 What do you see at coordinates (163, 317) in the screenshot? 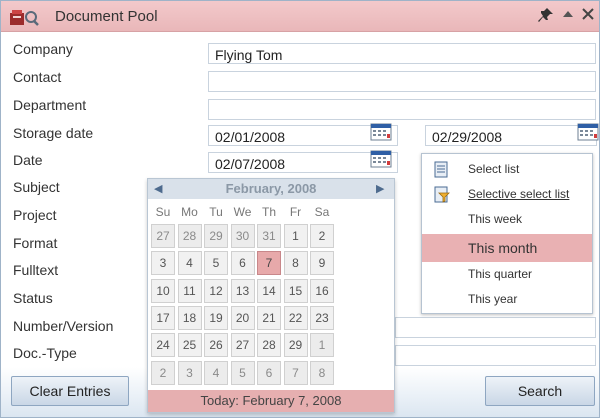
I see `calendar-day: 17` at bounding box center [163, 317].